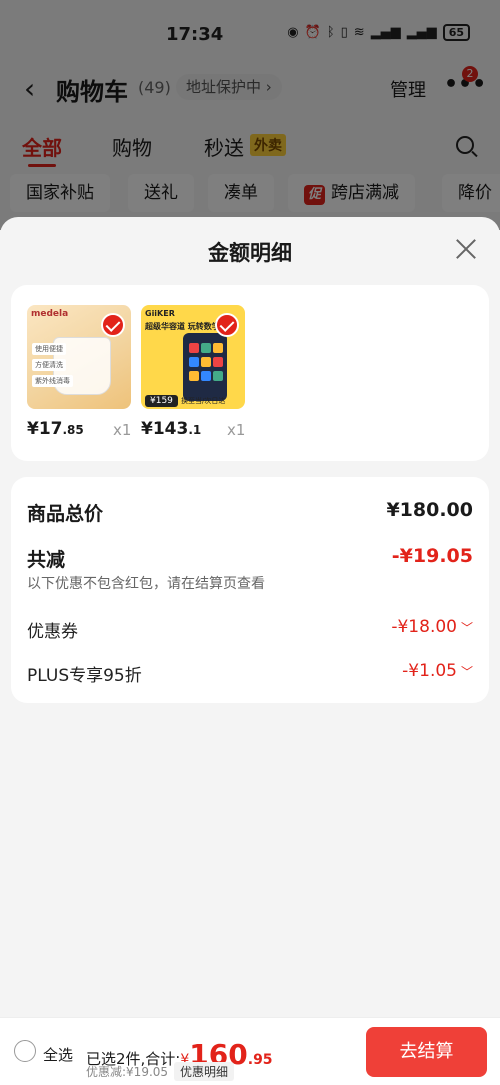  I want to click on coupon-value: -¥18.00, so click(424, 627).